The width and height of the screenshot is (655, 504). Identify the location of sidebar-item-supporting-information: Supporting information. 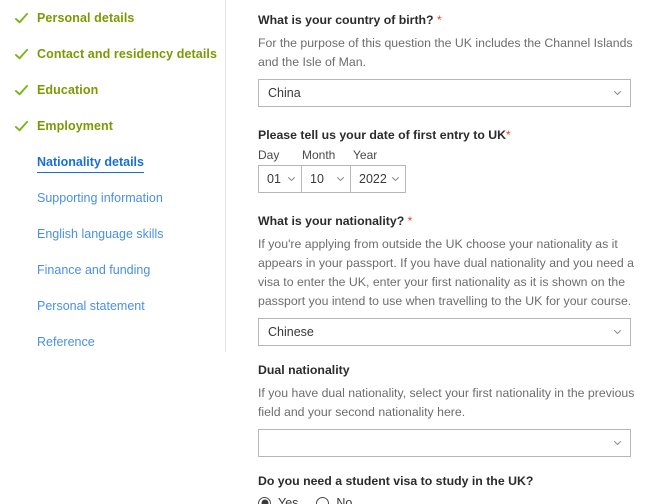
(113, 198).